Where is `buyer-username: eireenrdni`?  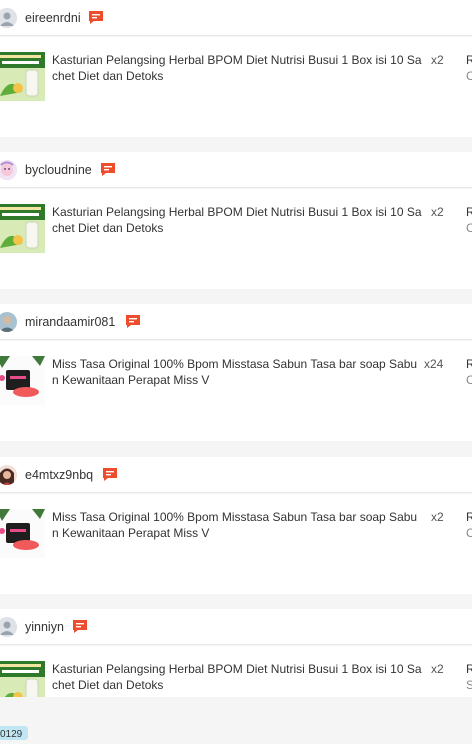
buyer-username: eireenrdni is located at coordinates (53, 18).